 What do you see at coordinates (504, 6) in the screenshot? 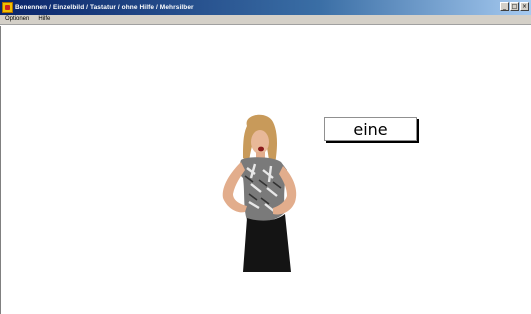
I see `minimize-button: _` at bounding box center [504, 6].